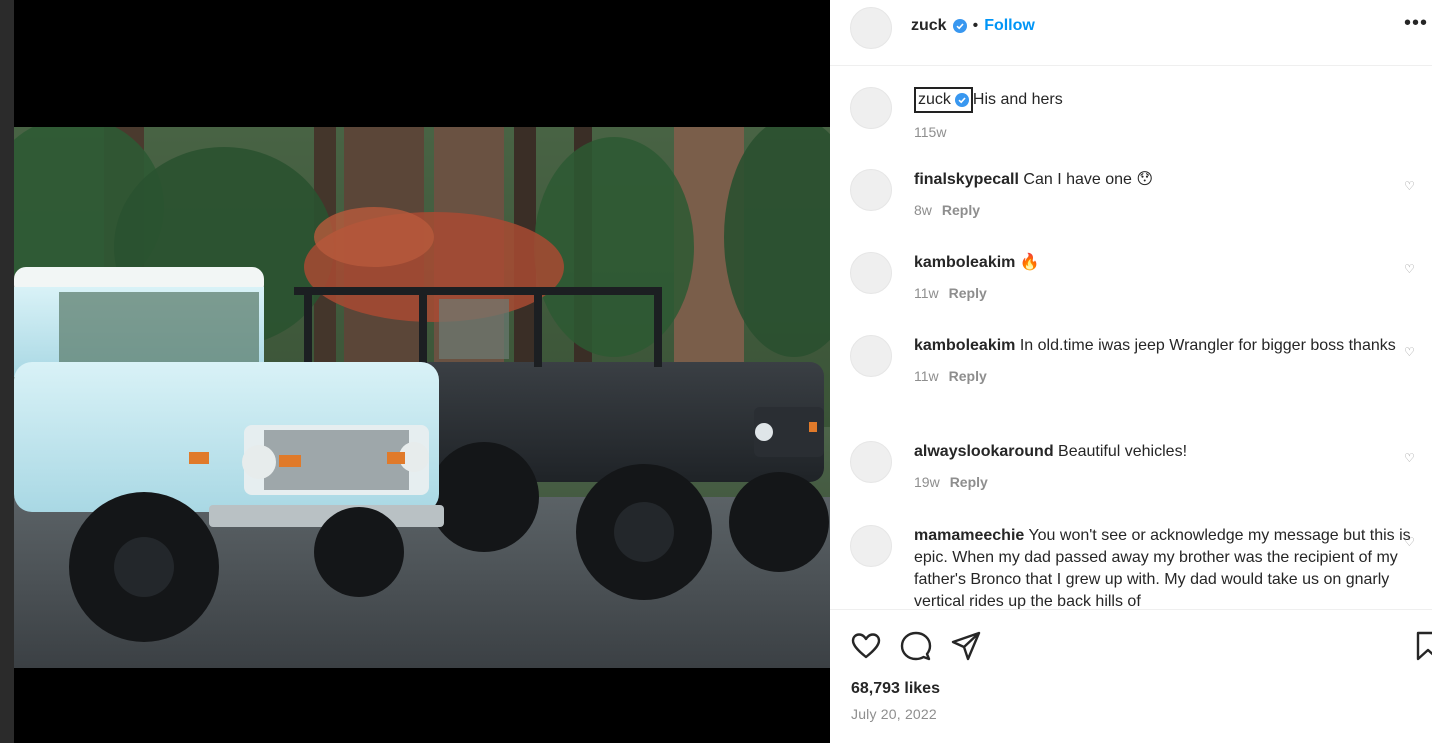 This screenshot has height=743, width=1432. I want to click on caption-body: zuck His and hers 115w, so click(1163, 115).